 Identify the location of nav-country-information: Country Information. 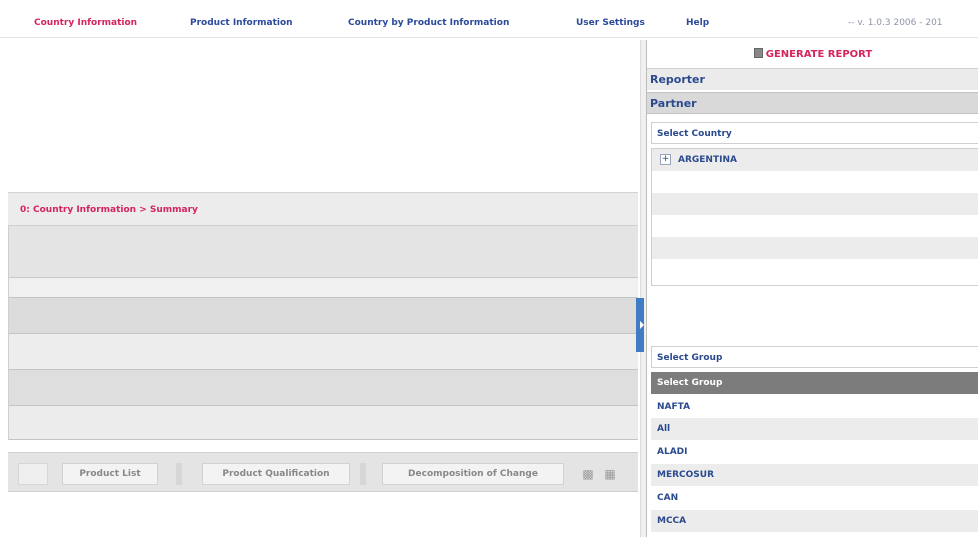
(85, 23).